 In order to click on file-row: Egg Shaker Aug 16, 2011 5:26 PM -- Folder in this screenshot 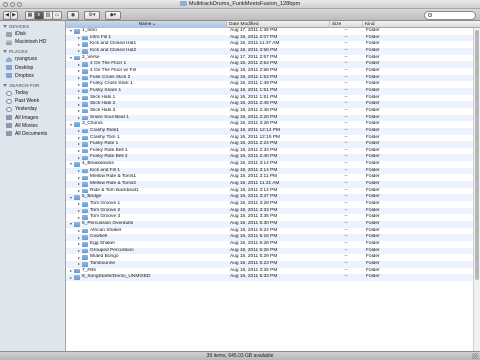, I will do `click(269, 244)`.